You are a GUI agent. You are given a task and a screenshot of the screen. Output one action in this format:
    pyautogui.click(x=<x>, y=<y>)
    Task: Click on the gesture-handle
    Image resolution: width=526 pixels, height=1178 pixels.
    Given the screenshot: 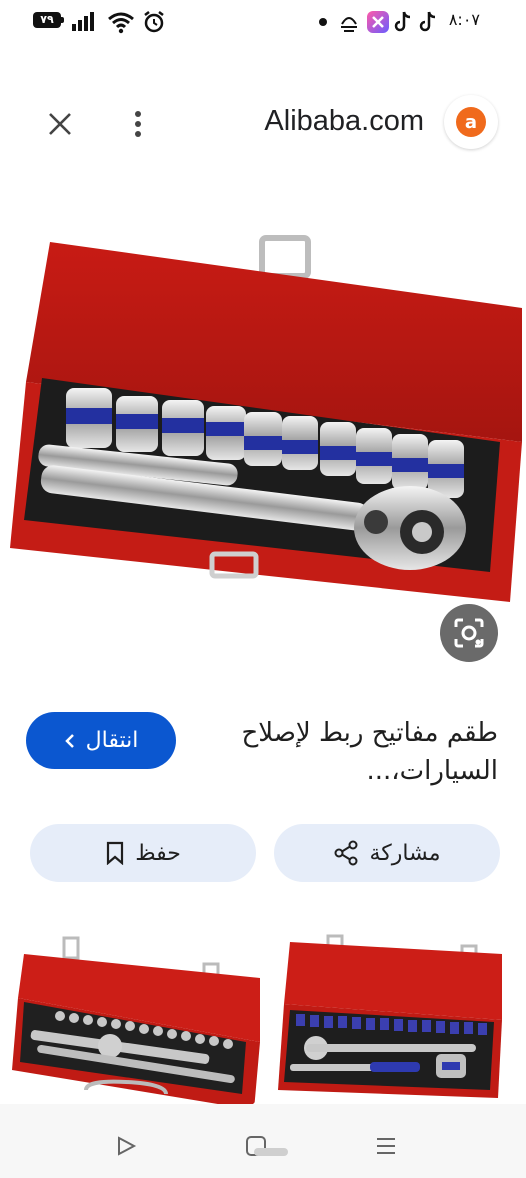 What is the action you would take?
    pyautogui.click(x=271, y=1152)
    